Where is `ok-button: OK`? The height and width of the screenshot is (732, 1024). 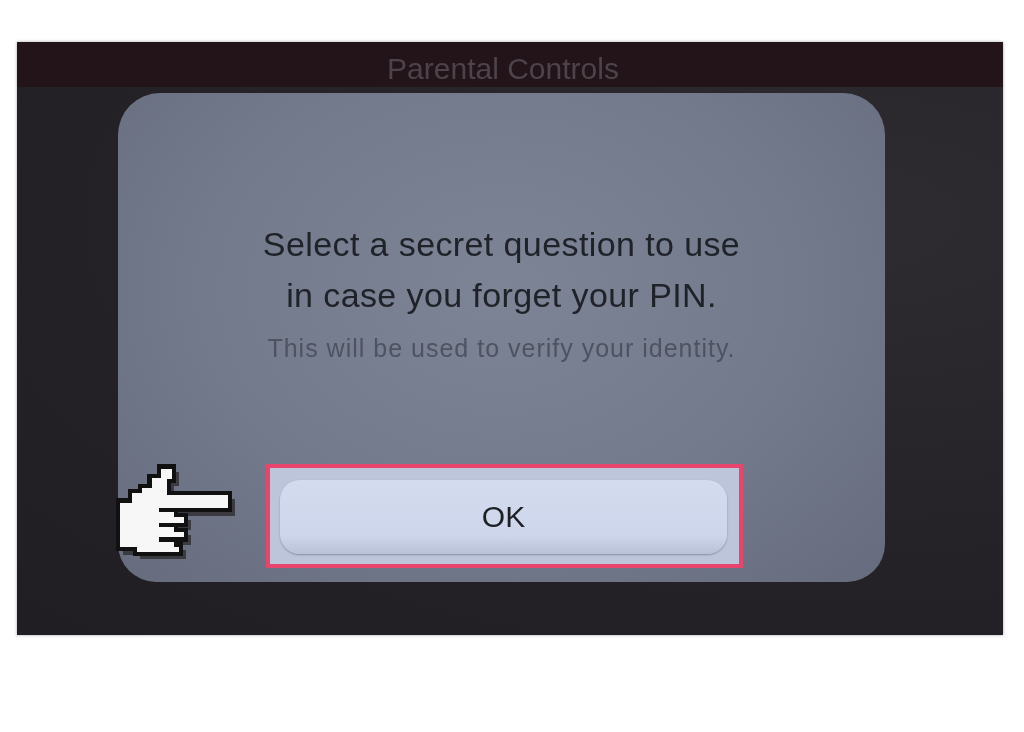
ok-button: OK is located at coordinates (503, 517).